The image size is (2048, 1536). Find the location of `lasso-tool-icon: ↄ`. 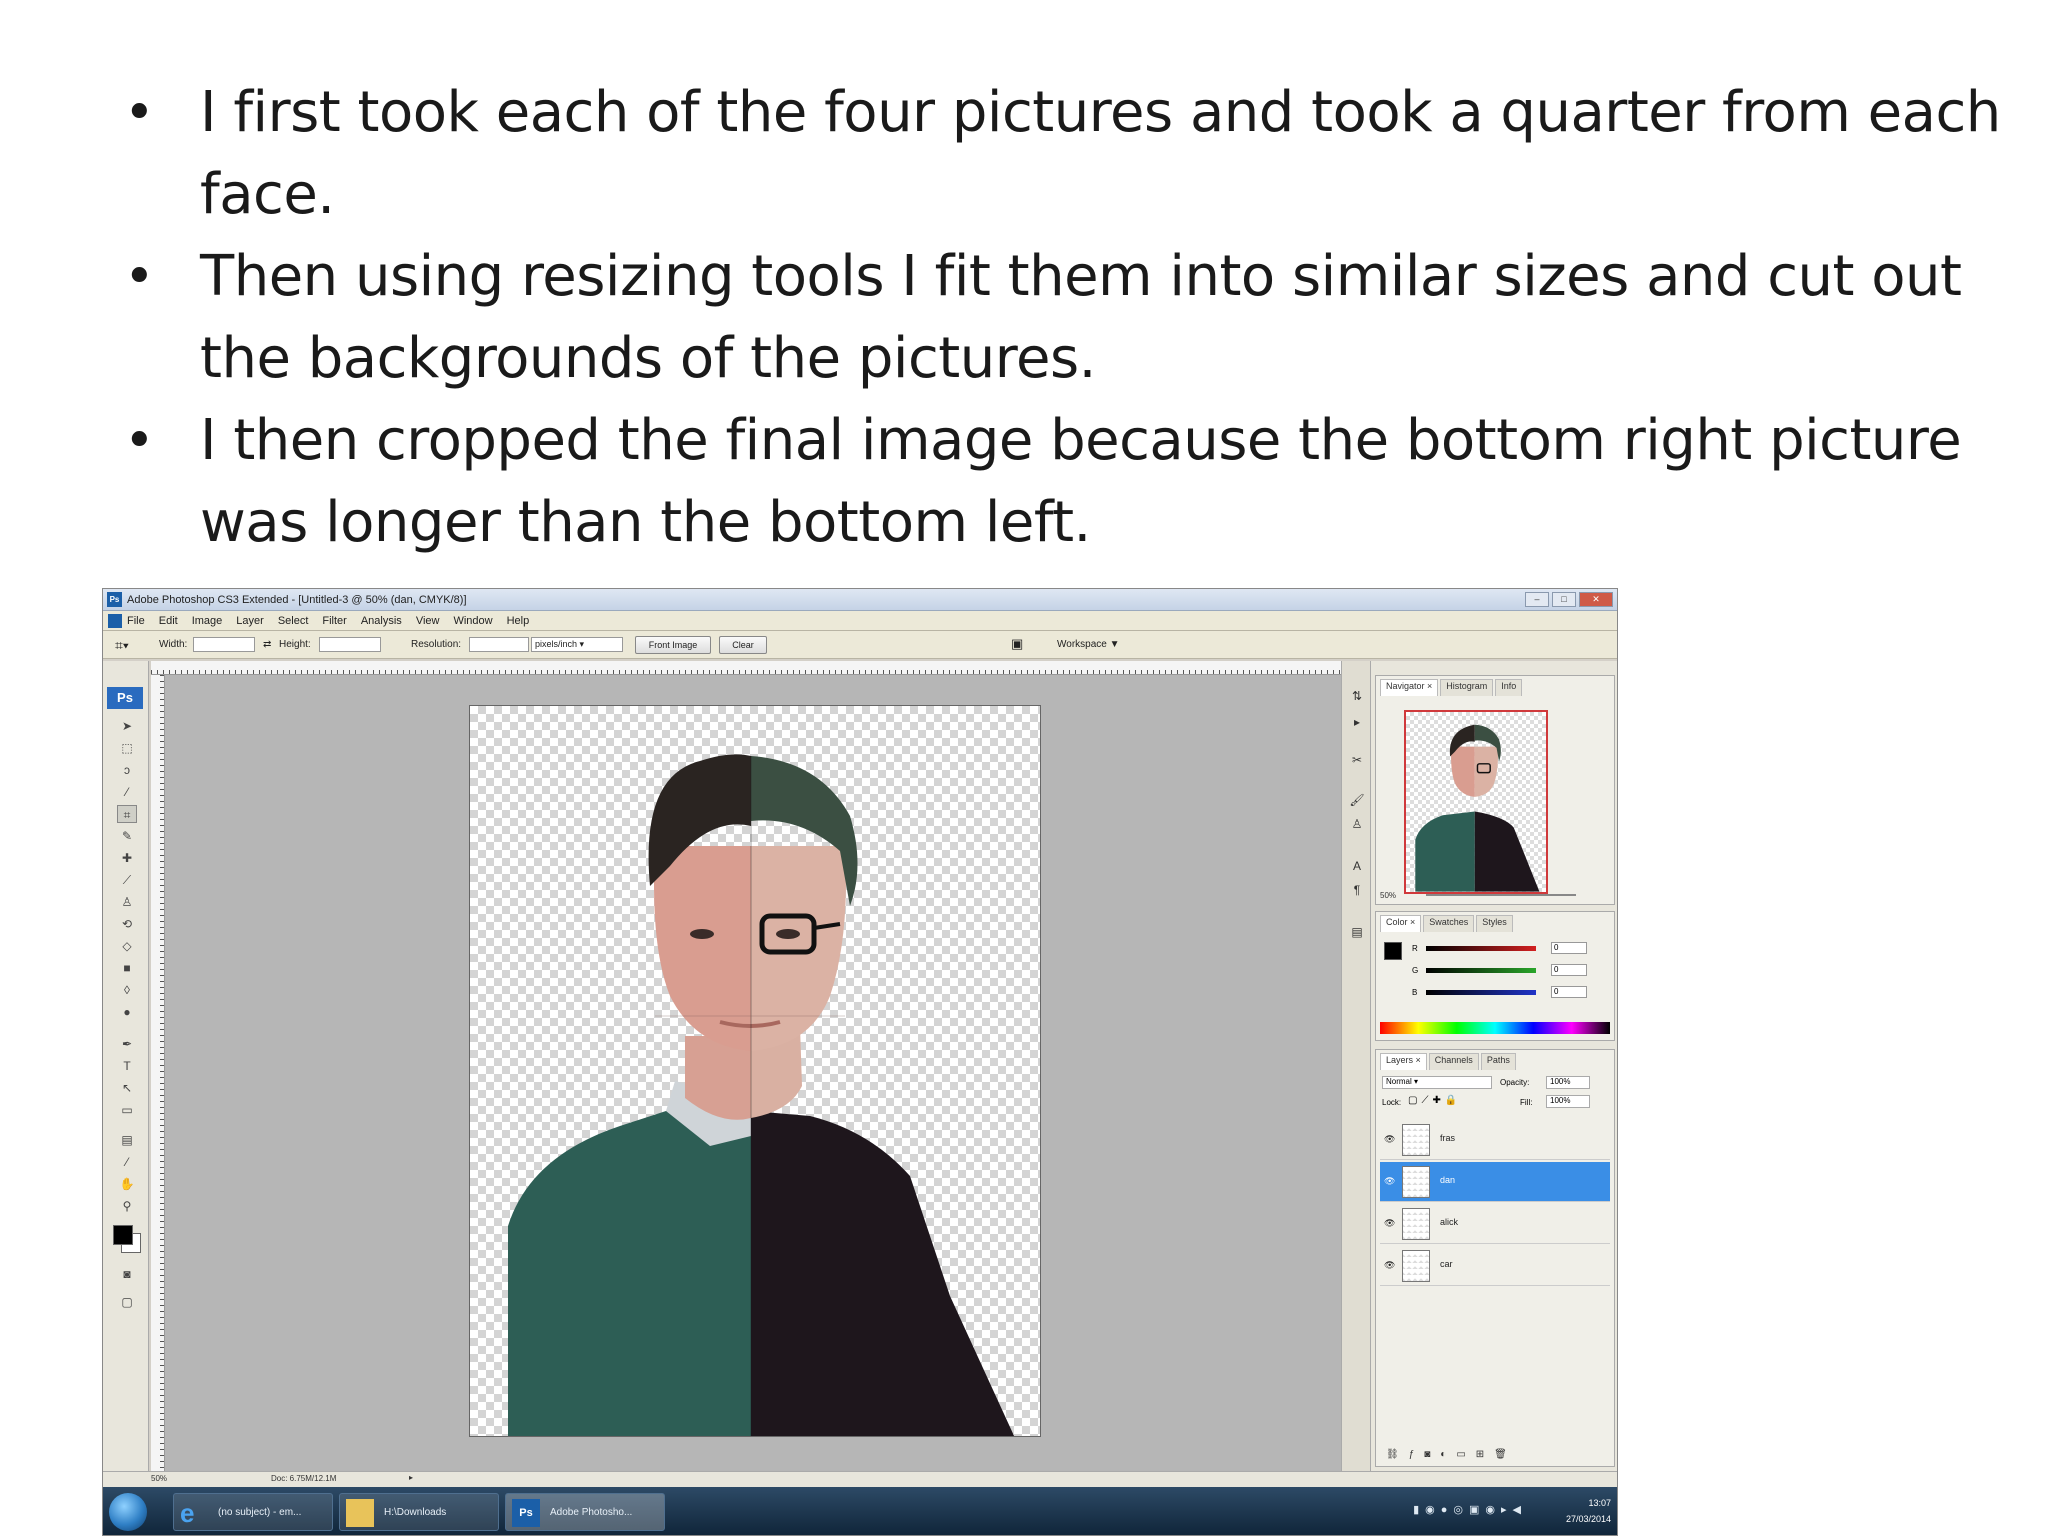

lasso-tool-icon: ↄ is located at coordinates (127, 770).